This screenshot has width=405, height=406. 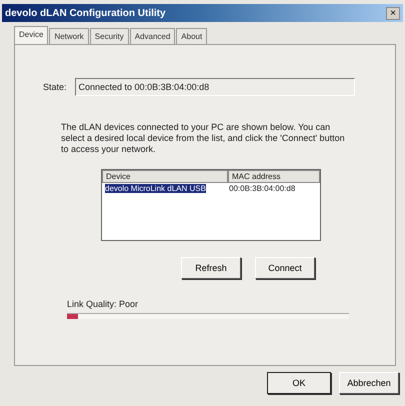 I want to click on list-item: devolo MicroLink dLAN USB, so click(x=155, y=188).